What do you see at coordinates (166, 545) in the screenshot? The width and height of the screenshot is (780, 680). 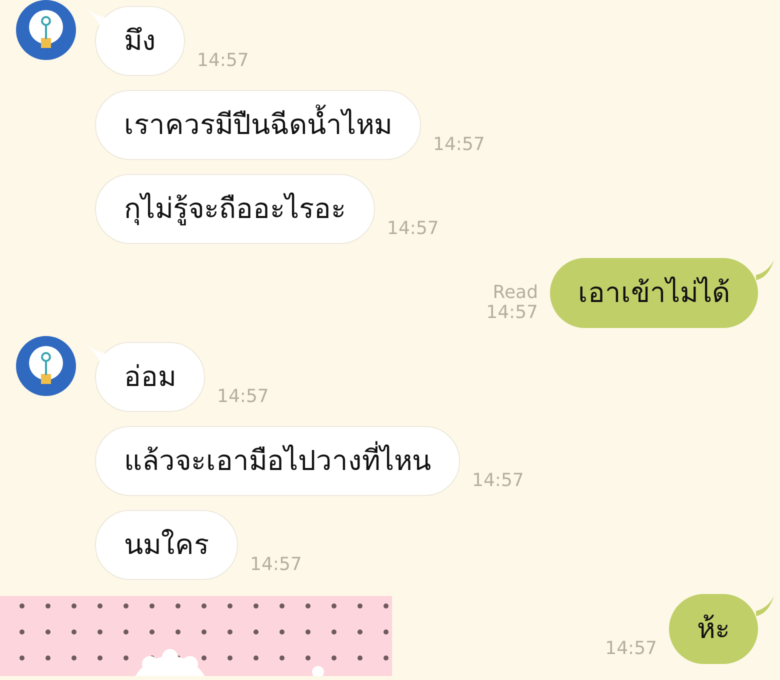 I see `message-bubble: นมใคร` at bounding box center [166, 545].